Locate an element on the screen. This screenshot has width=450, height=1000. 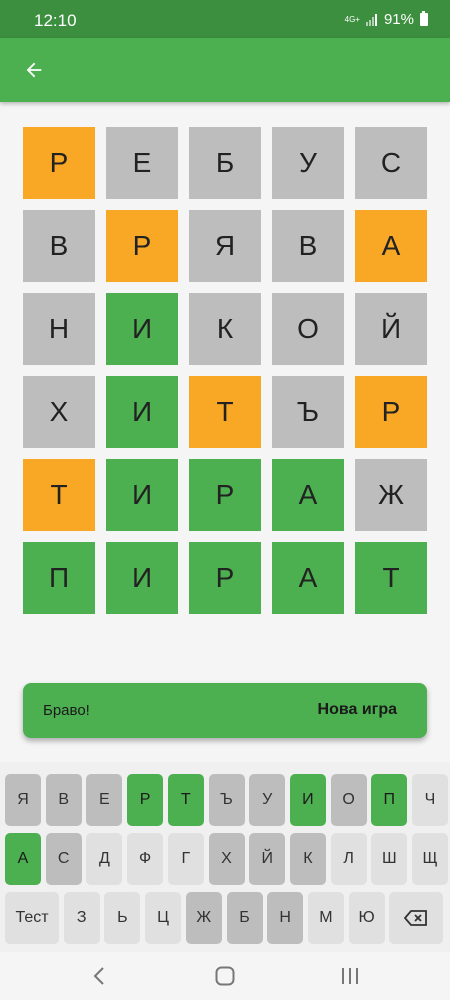
app-bar is located at coordinates (225, 70).